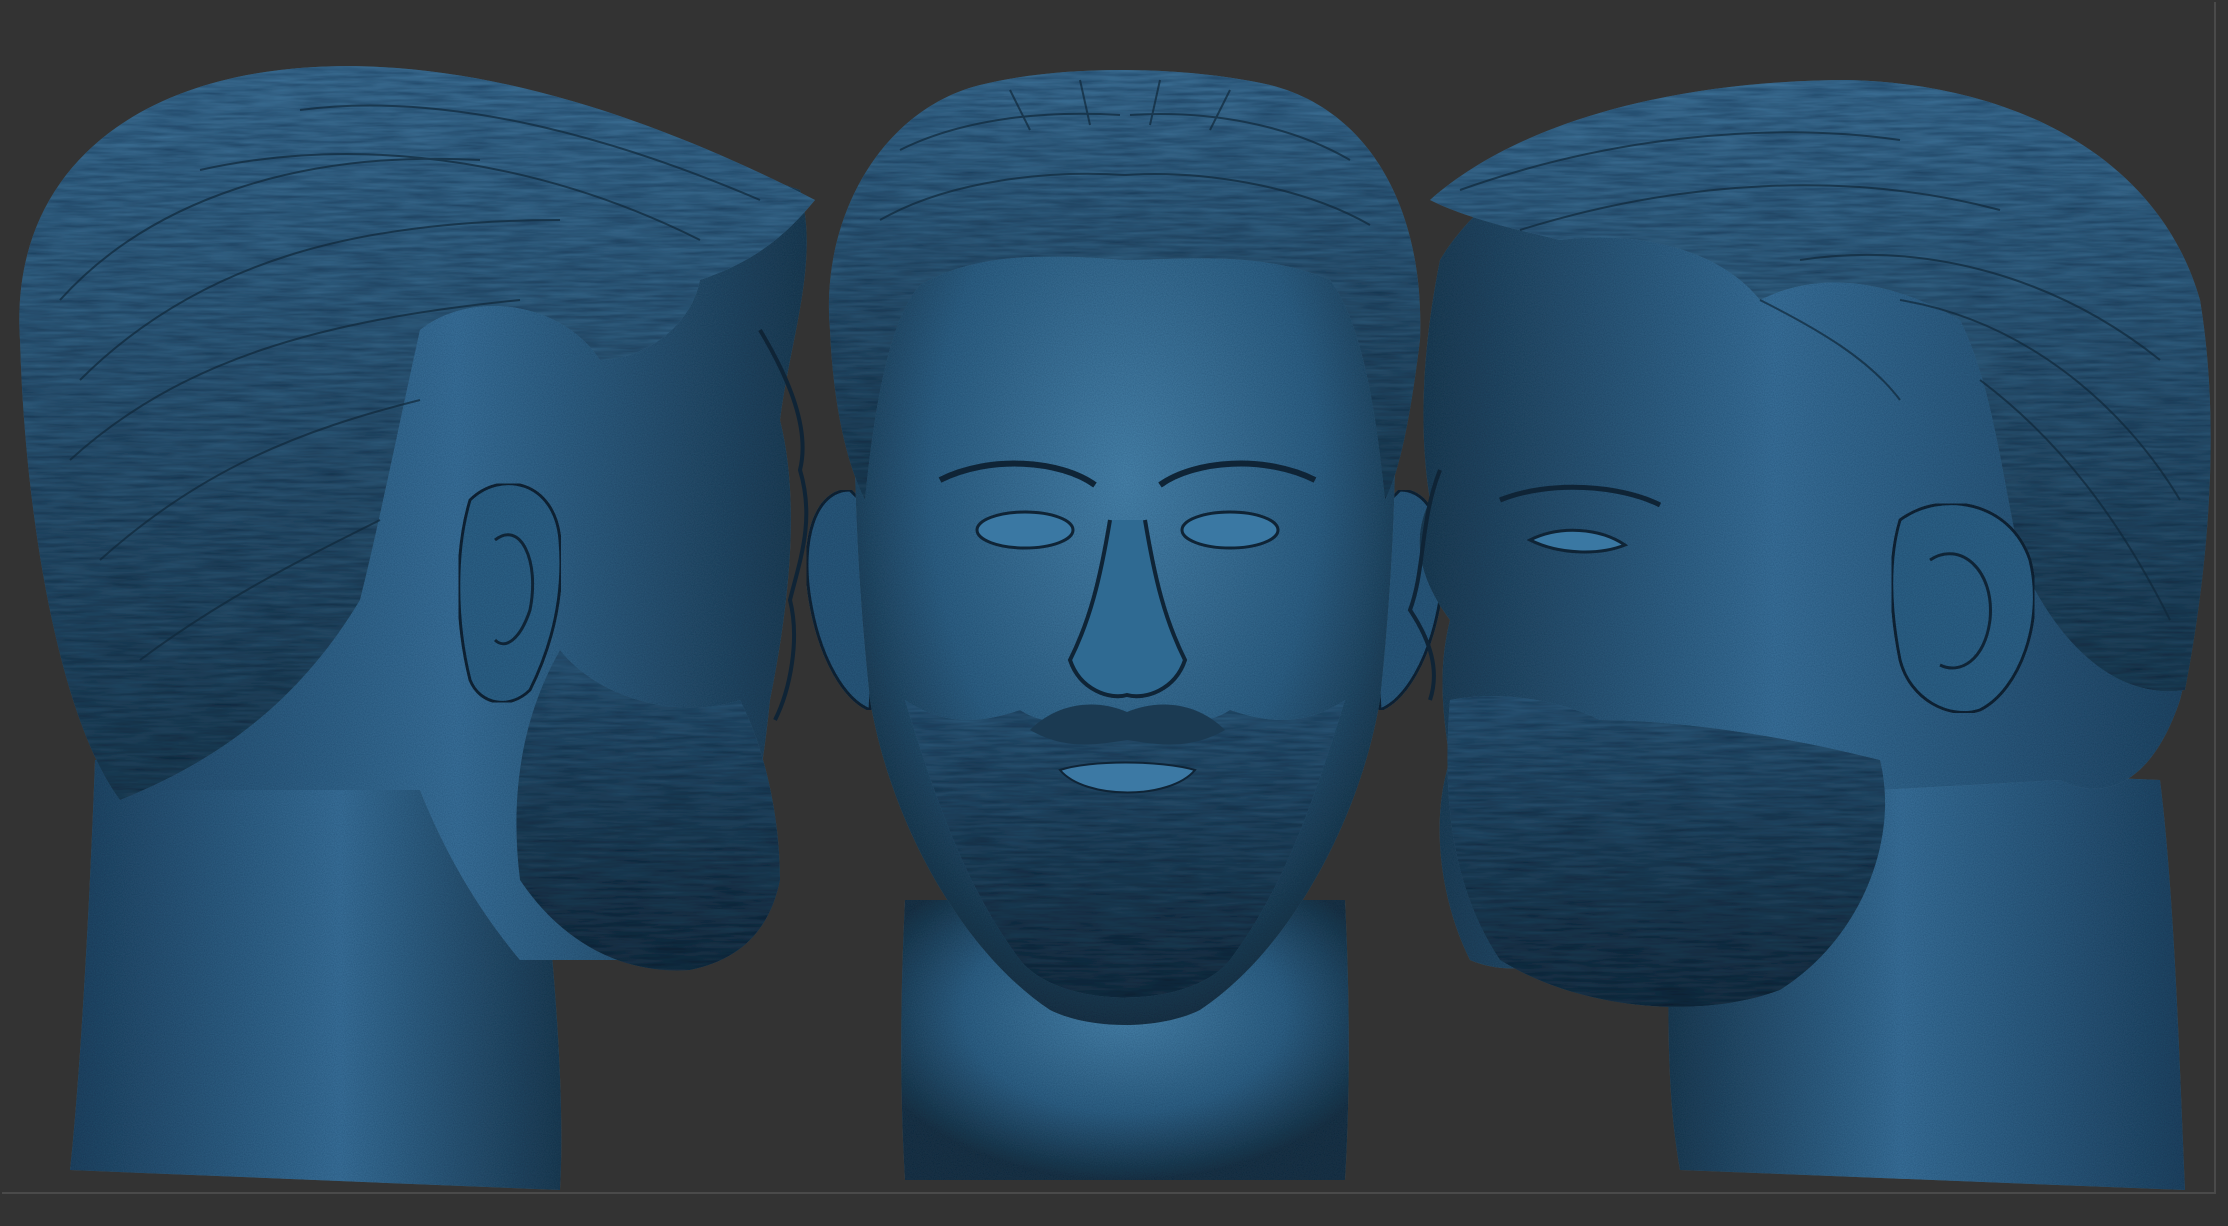  What do you see at coordinates (1025, 530) in the screenshot?
I see `front-left-eye` at bounding box center [1025, 530].